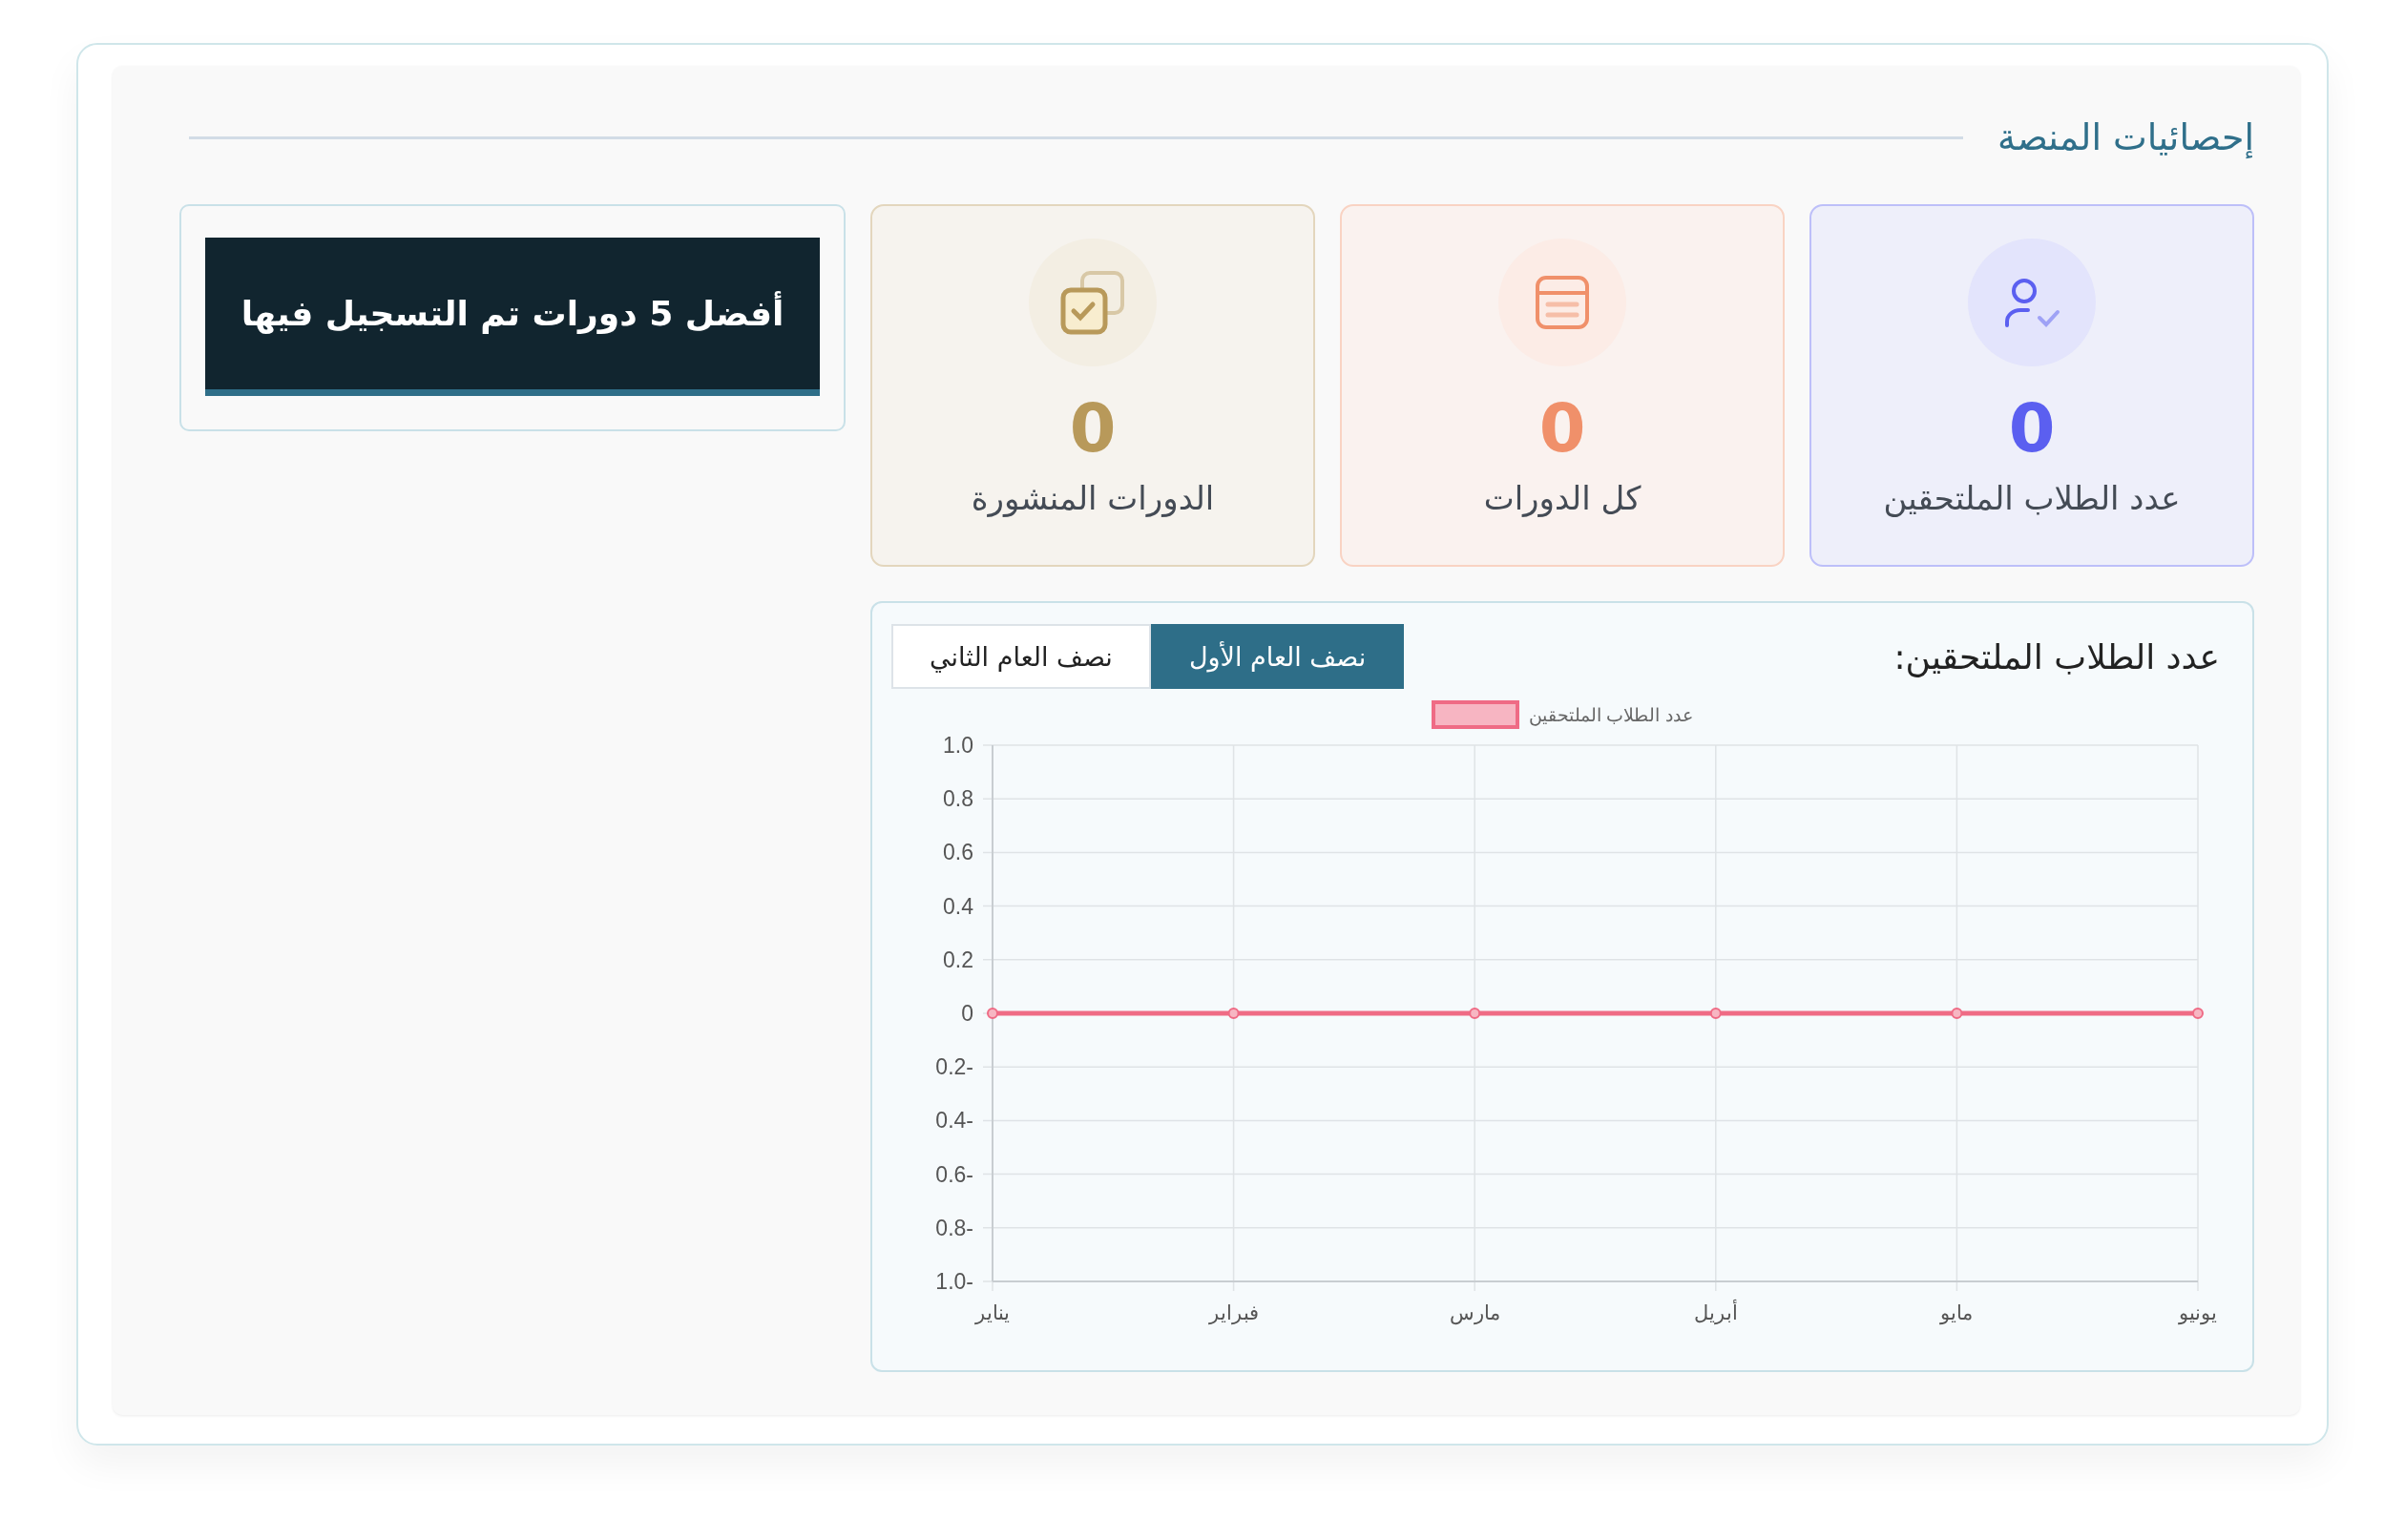  What do you see at coordinates (954, 1121) in the screenshot?
I see `y-tick-label: 0.4-` at bounding box center [954, 1121].